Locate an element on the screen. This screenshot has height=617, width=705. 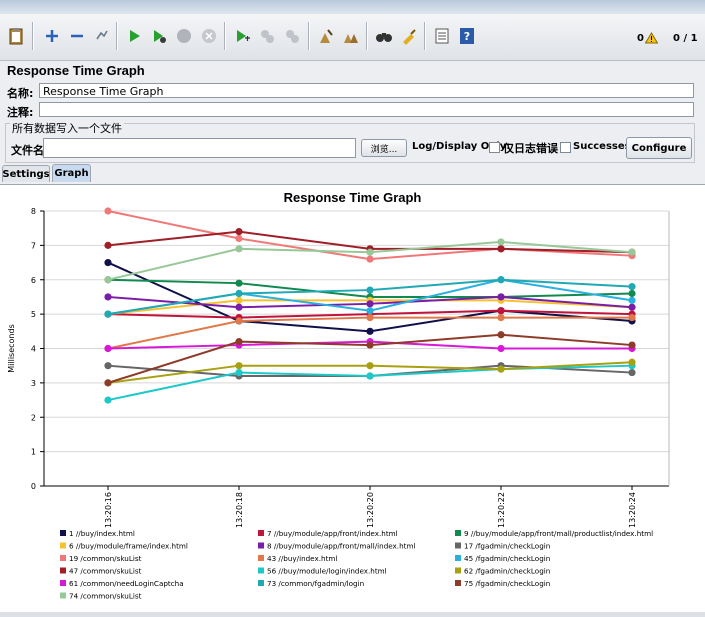
legend-label: 62 /fgadmin/checkLogin is located at coordinates (507, 571).